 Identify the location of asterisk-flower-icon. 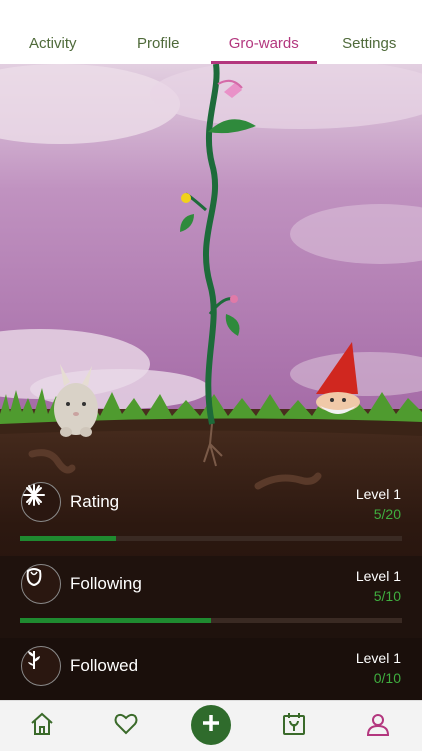
(41, 502).